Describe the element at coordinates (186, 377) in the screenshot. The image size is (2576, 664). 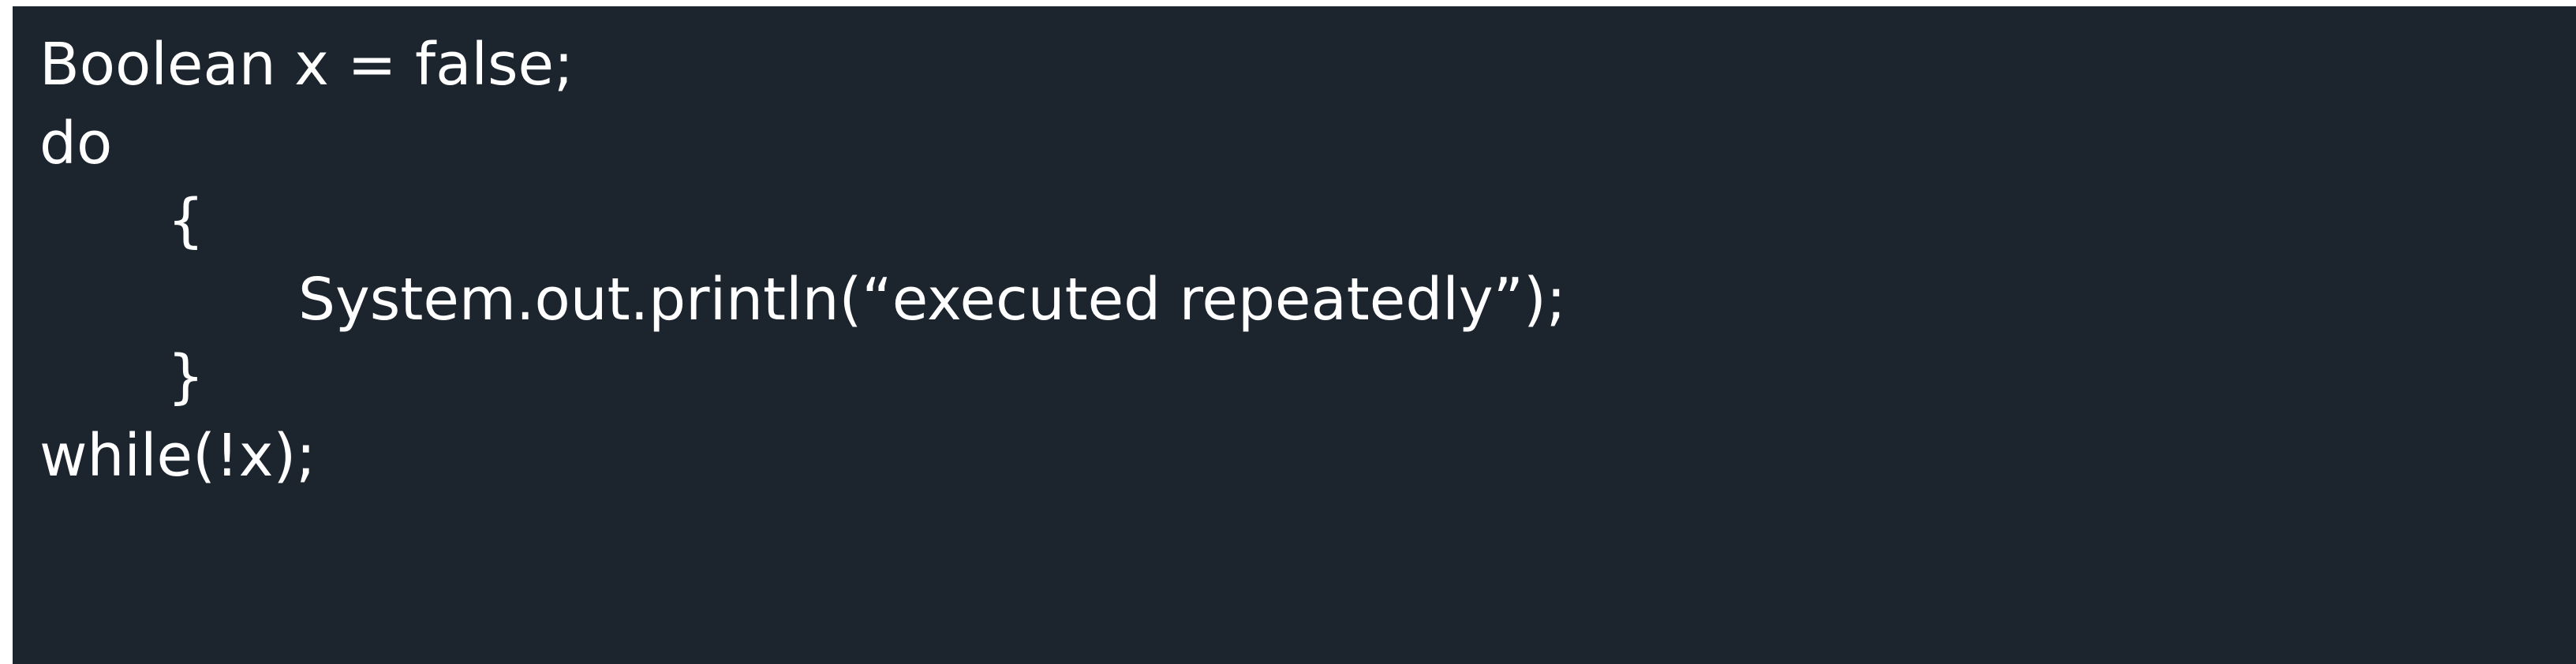
I see `code-line-close-brace: }` at that location.